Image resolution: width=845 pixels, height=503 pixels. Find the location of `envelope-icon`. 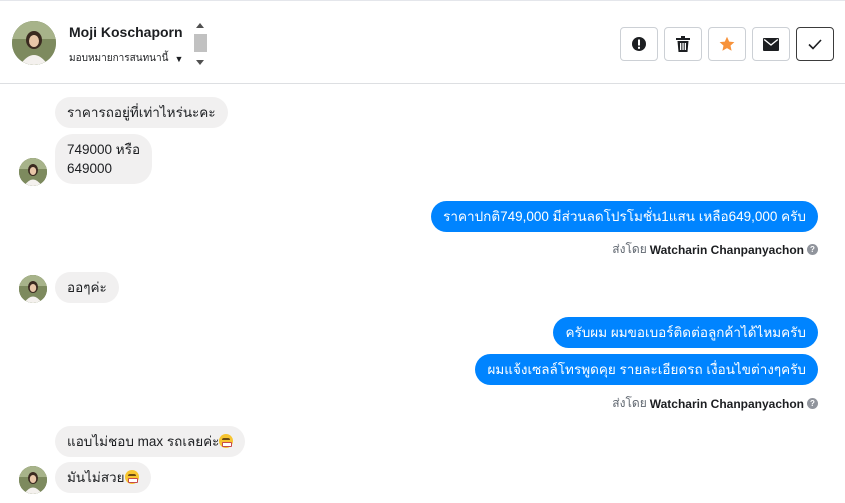

envelope-icon is located at coordinates (771, 44).